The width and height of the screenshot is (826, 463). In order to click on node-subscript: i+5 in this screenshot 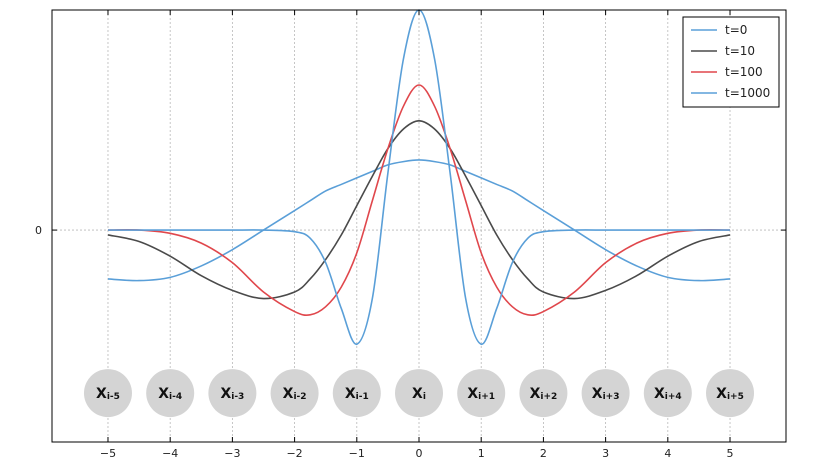, I will do `click(735, 397)`.